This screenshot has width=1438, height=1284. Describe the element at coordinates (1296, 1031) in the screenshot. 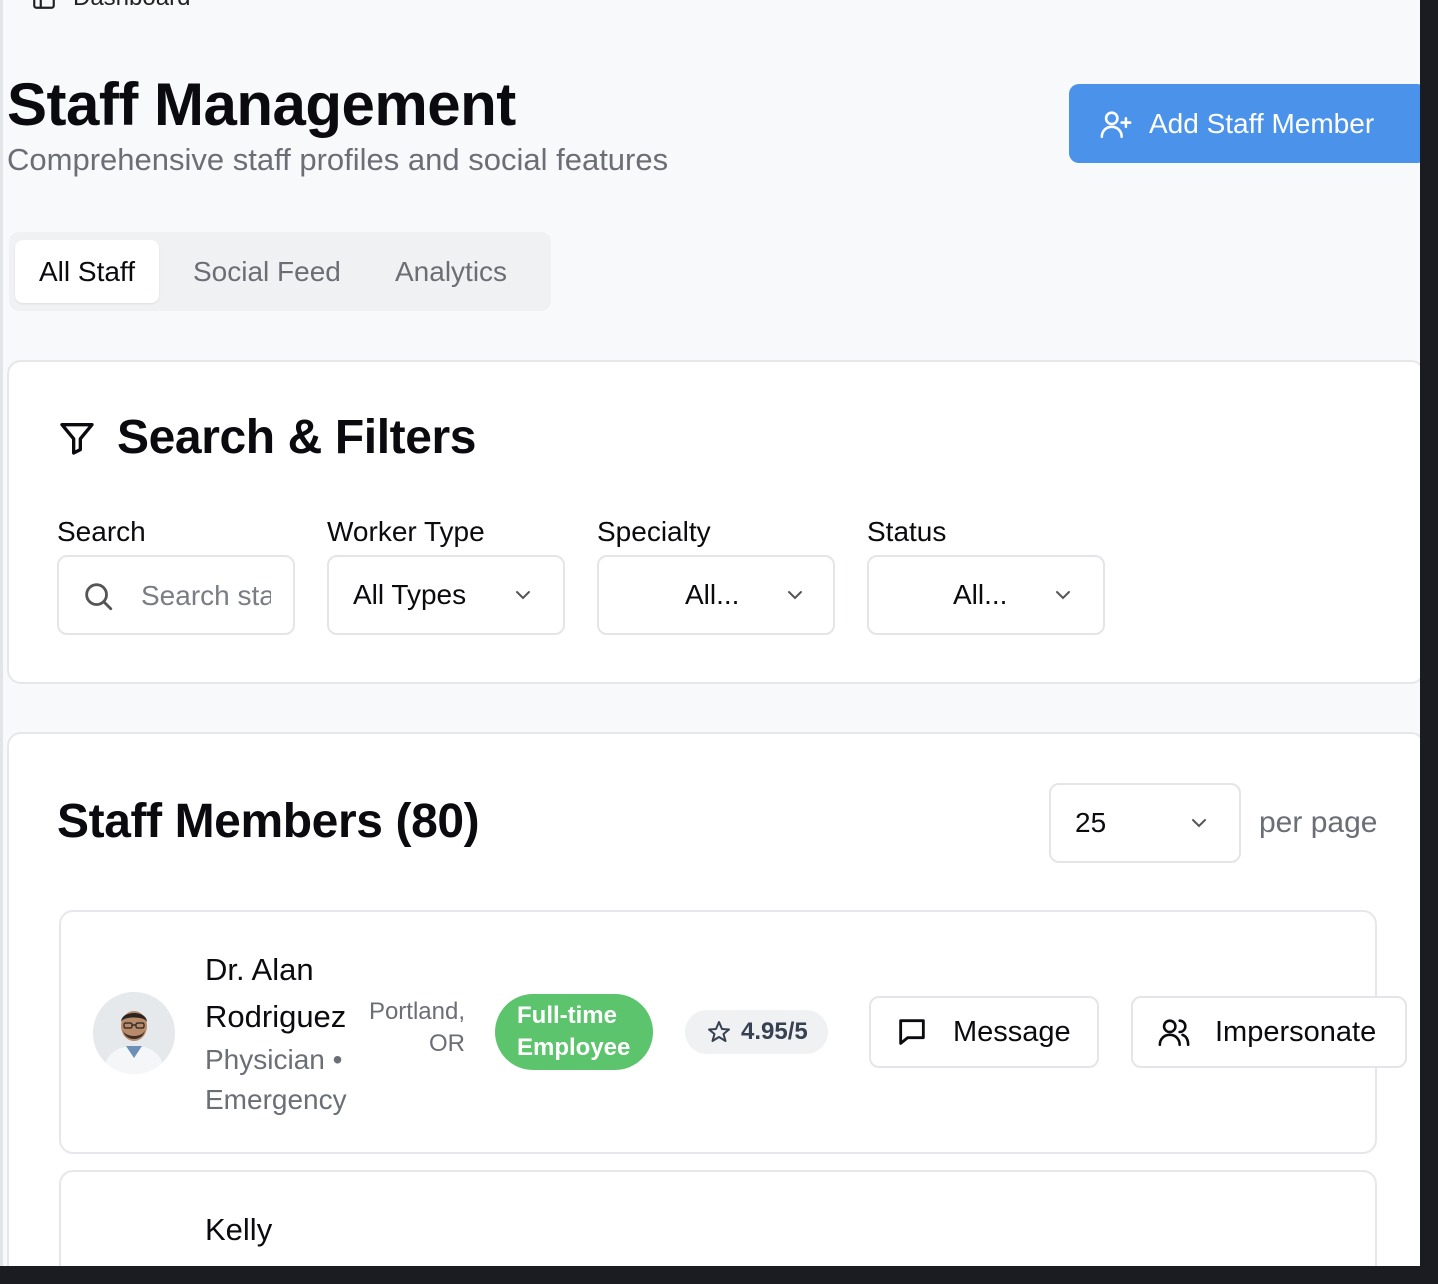

I see `impersonate-label: Impersonate` at that location.